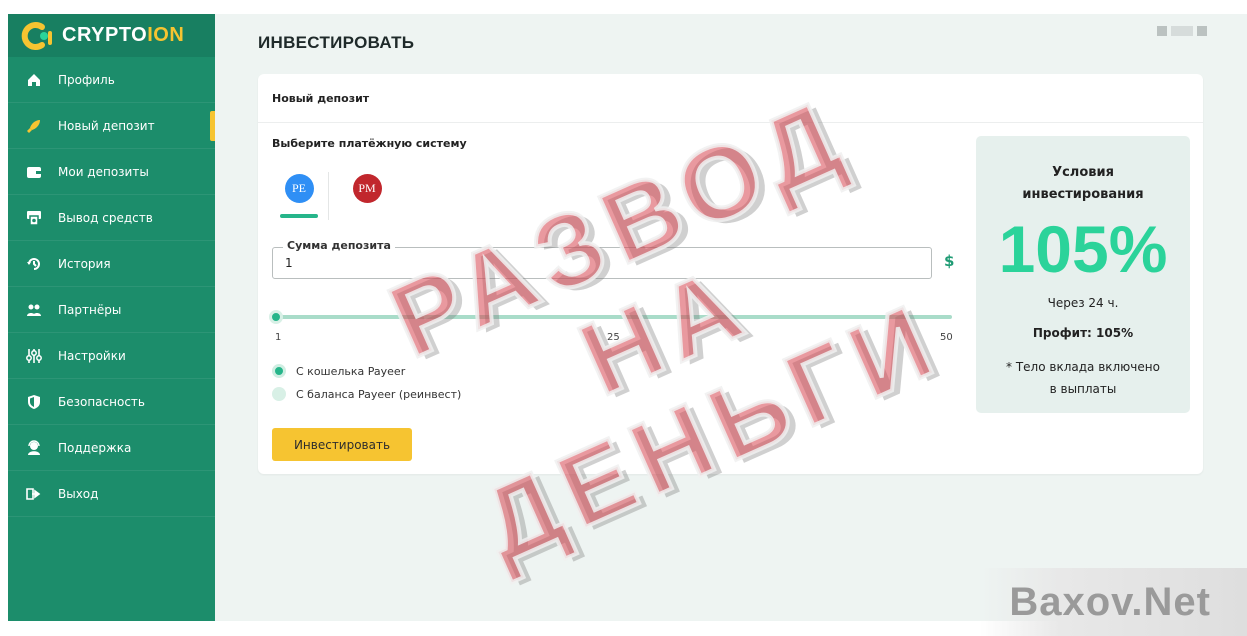 The height and width of the screenshot is (636, 1247). What do you see at coordinates (166, 35) in the screenshot?
I see `brand-name-accent: ION` at bounding box center [166, 35].